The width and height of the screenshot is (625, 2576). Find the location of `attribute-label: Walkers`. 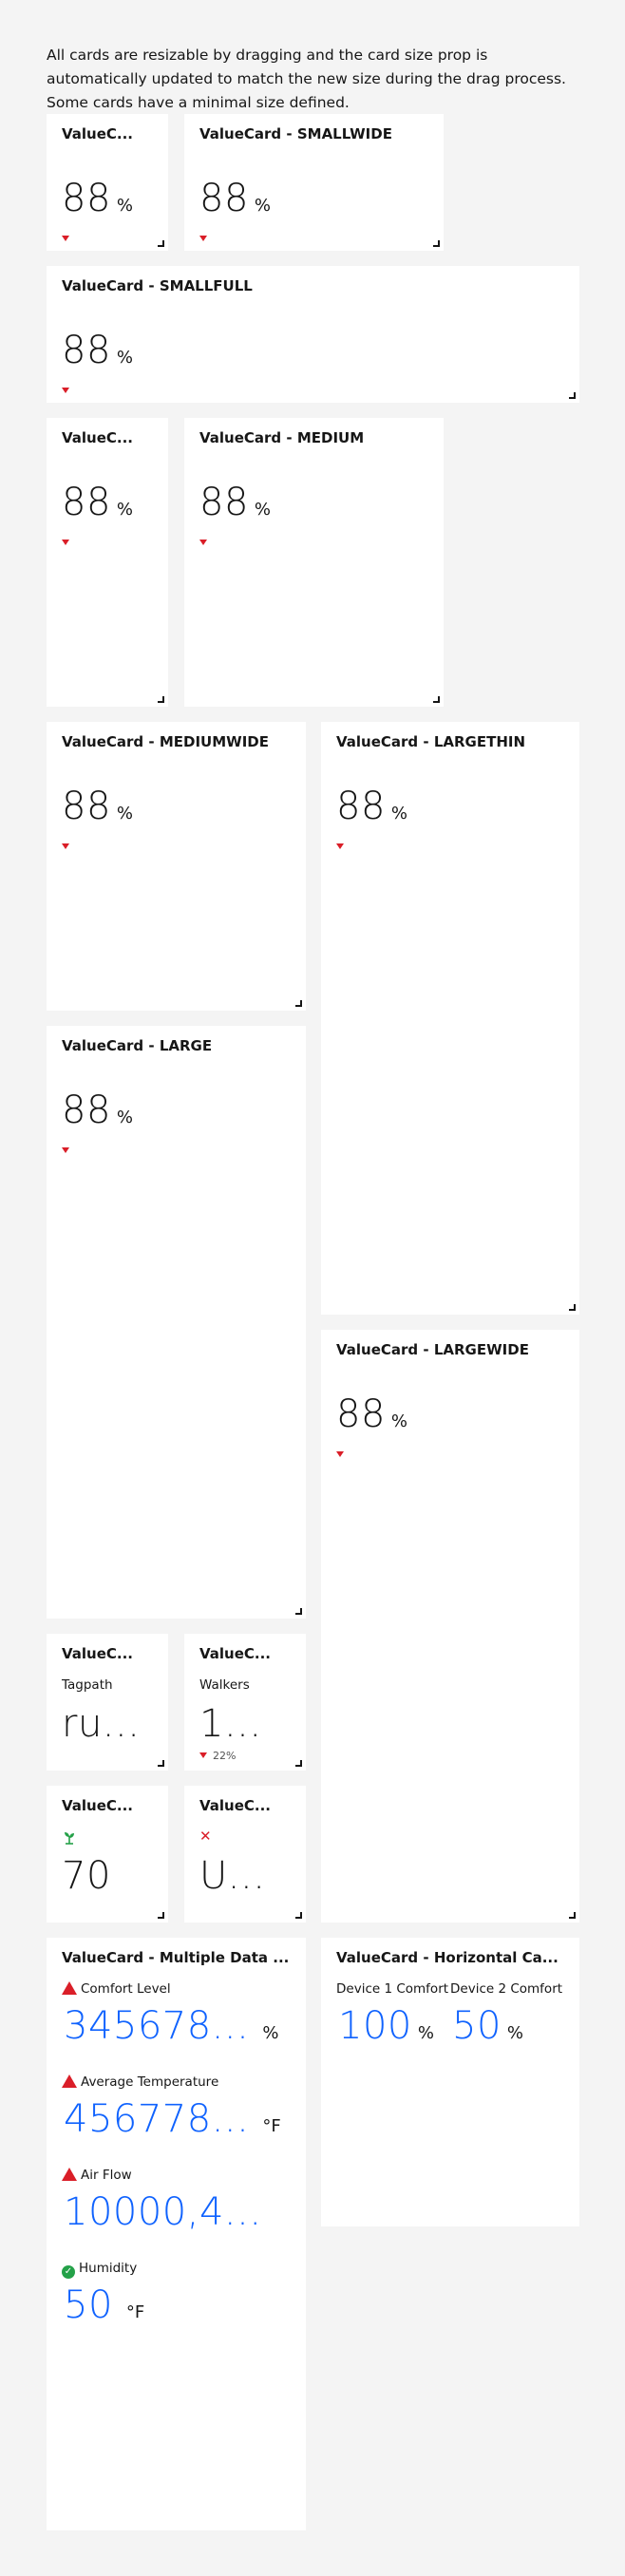

attribute-label: Walkers is located at coordinates (224, 1685).